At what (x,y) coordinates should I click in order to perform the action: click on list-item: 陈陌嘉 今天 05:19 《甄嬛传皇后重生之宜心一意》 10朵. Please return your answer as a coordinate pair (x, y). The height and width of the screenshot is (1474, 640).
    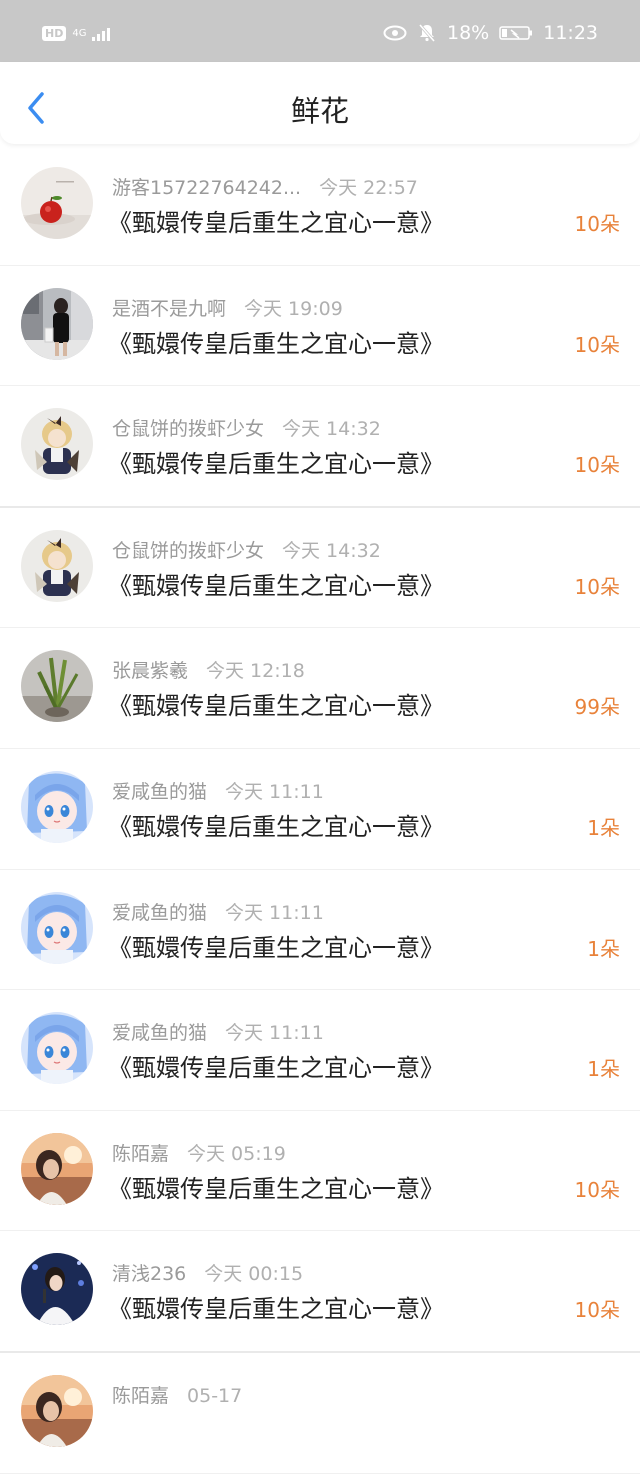
    Looking at the image, I should click on (320, 1171).